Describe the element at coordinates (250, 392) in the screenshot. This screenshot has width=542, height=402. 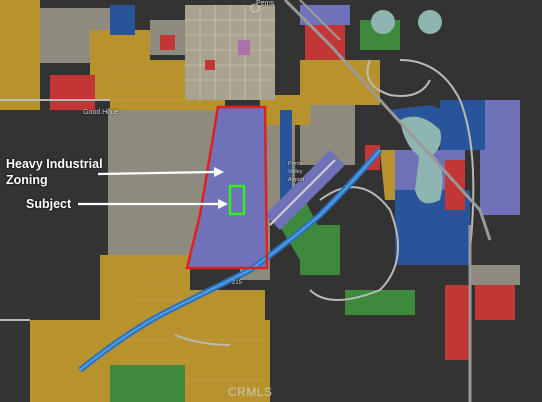
I see `watermark: CRMLS` at that location.